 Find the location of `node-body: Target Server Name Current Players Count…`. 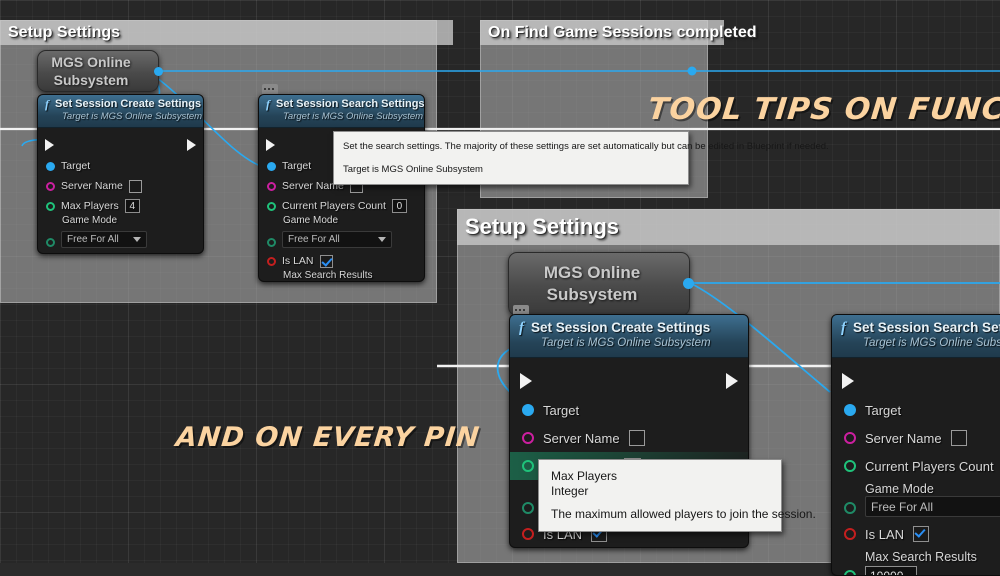

node-body: Target Server Name Current Players Count… is located at coordinates (916, 466).